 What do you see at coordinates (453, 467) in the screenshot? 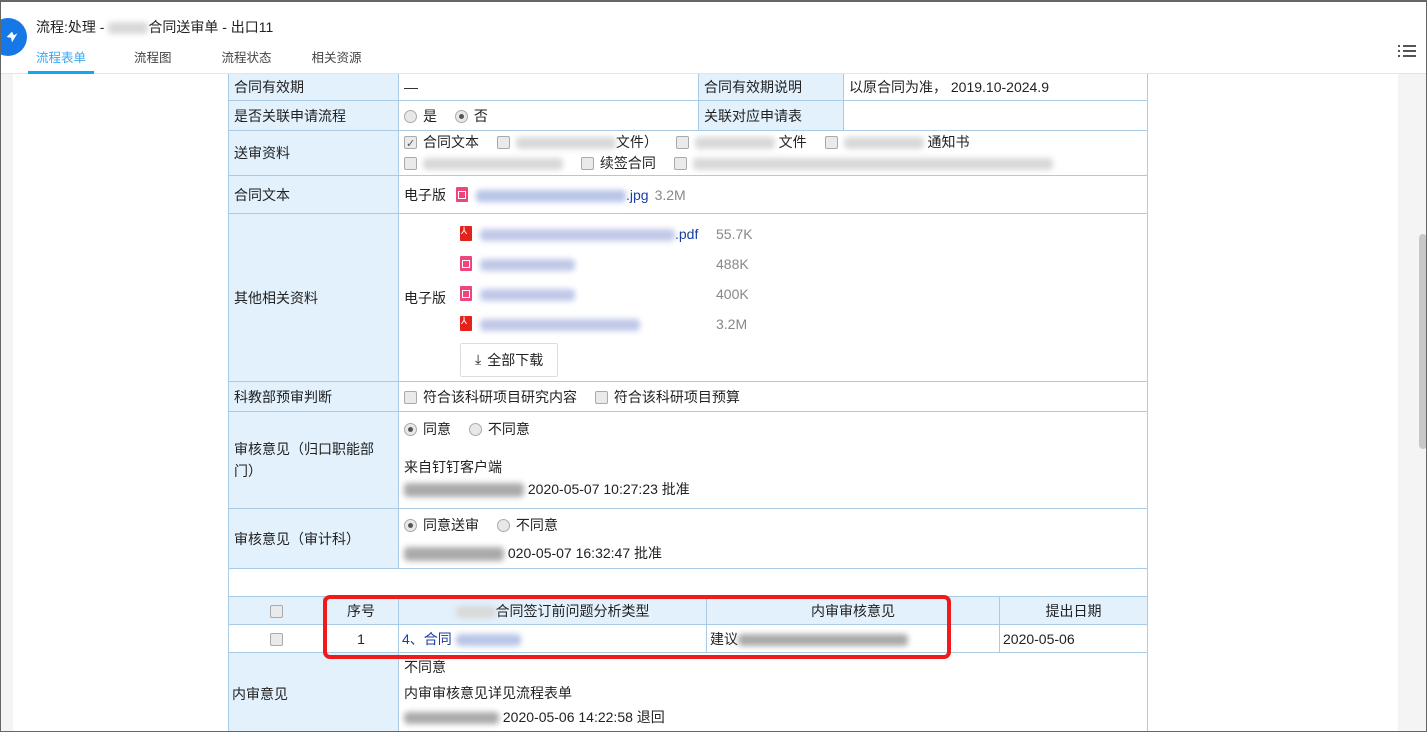
I see `opinion-source: 来自钉钉客户端` at bounding box center [453, 467].